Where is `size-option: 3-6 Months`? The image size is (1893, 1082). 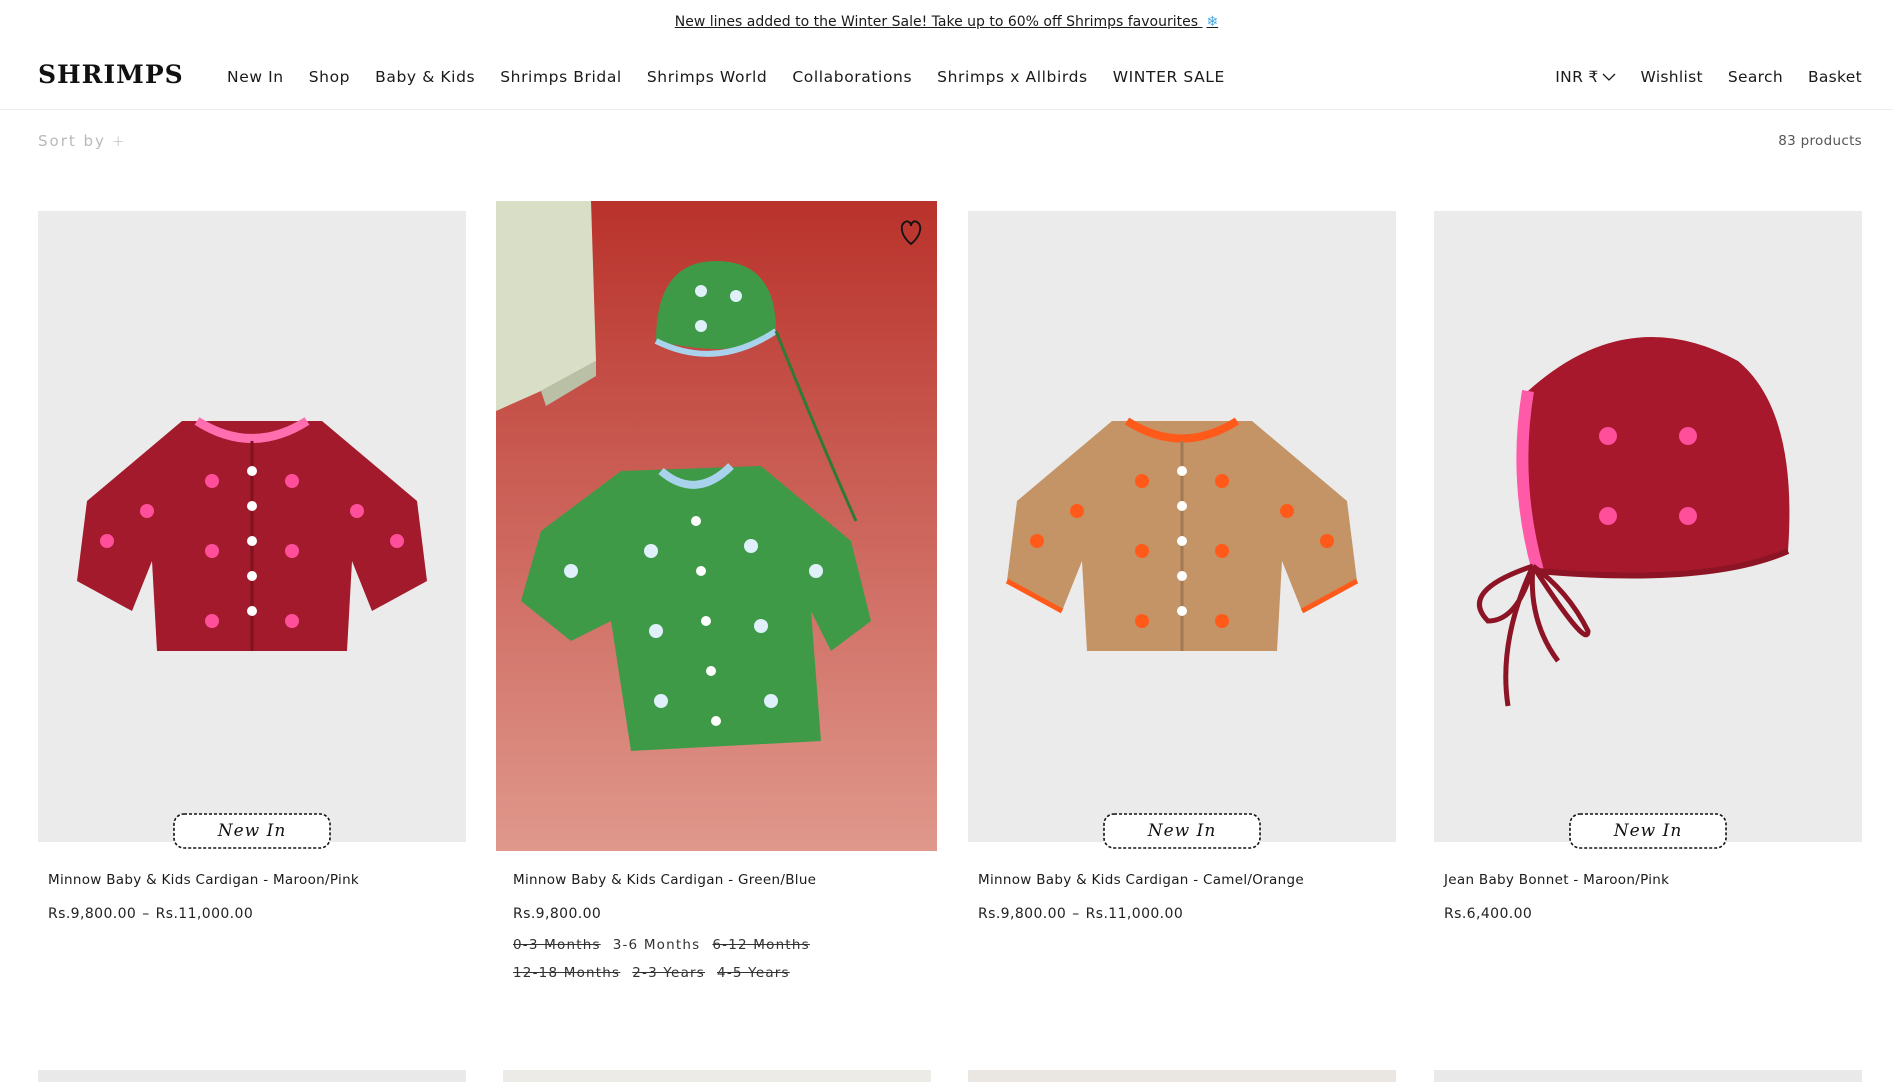 size-option: 3-6 Months is located at coordinates (657, 945).